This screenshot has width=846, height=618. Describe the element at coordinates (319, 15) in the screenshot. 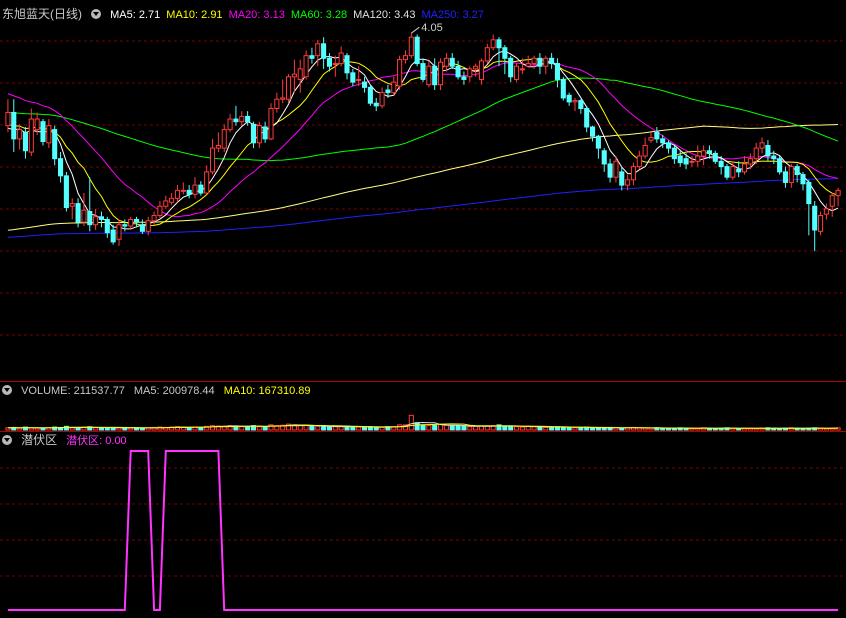

I see `ma-legend-item: MA60: 3.28` at that location.